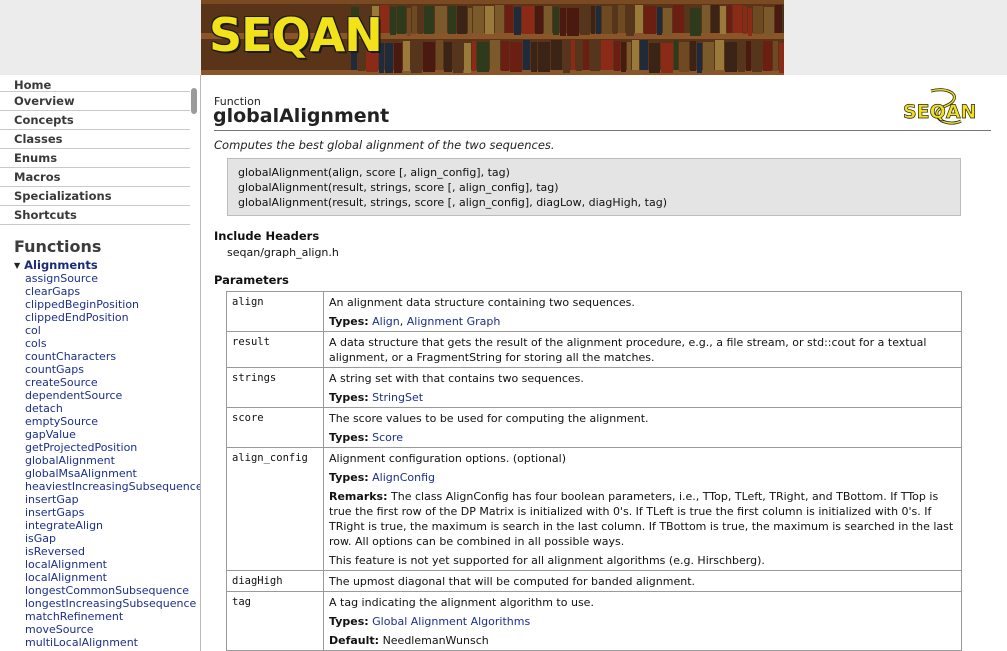 This screenshot has height=651, width=1007. Describe the element at coordinates (112, 525) in the screenshot. I see `sidebar-function-link: integrateAlign` at that location.